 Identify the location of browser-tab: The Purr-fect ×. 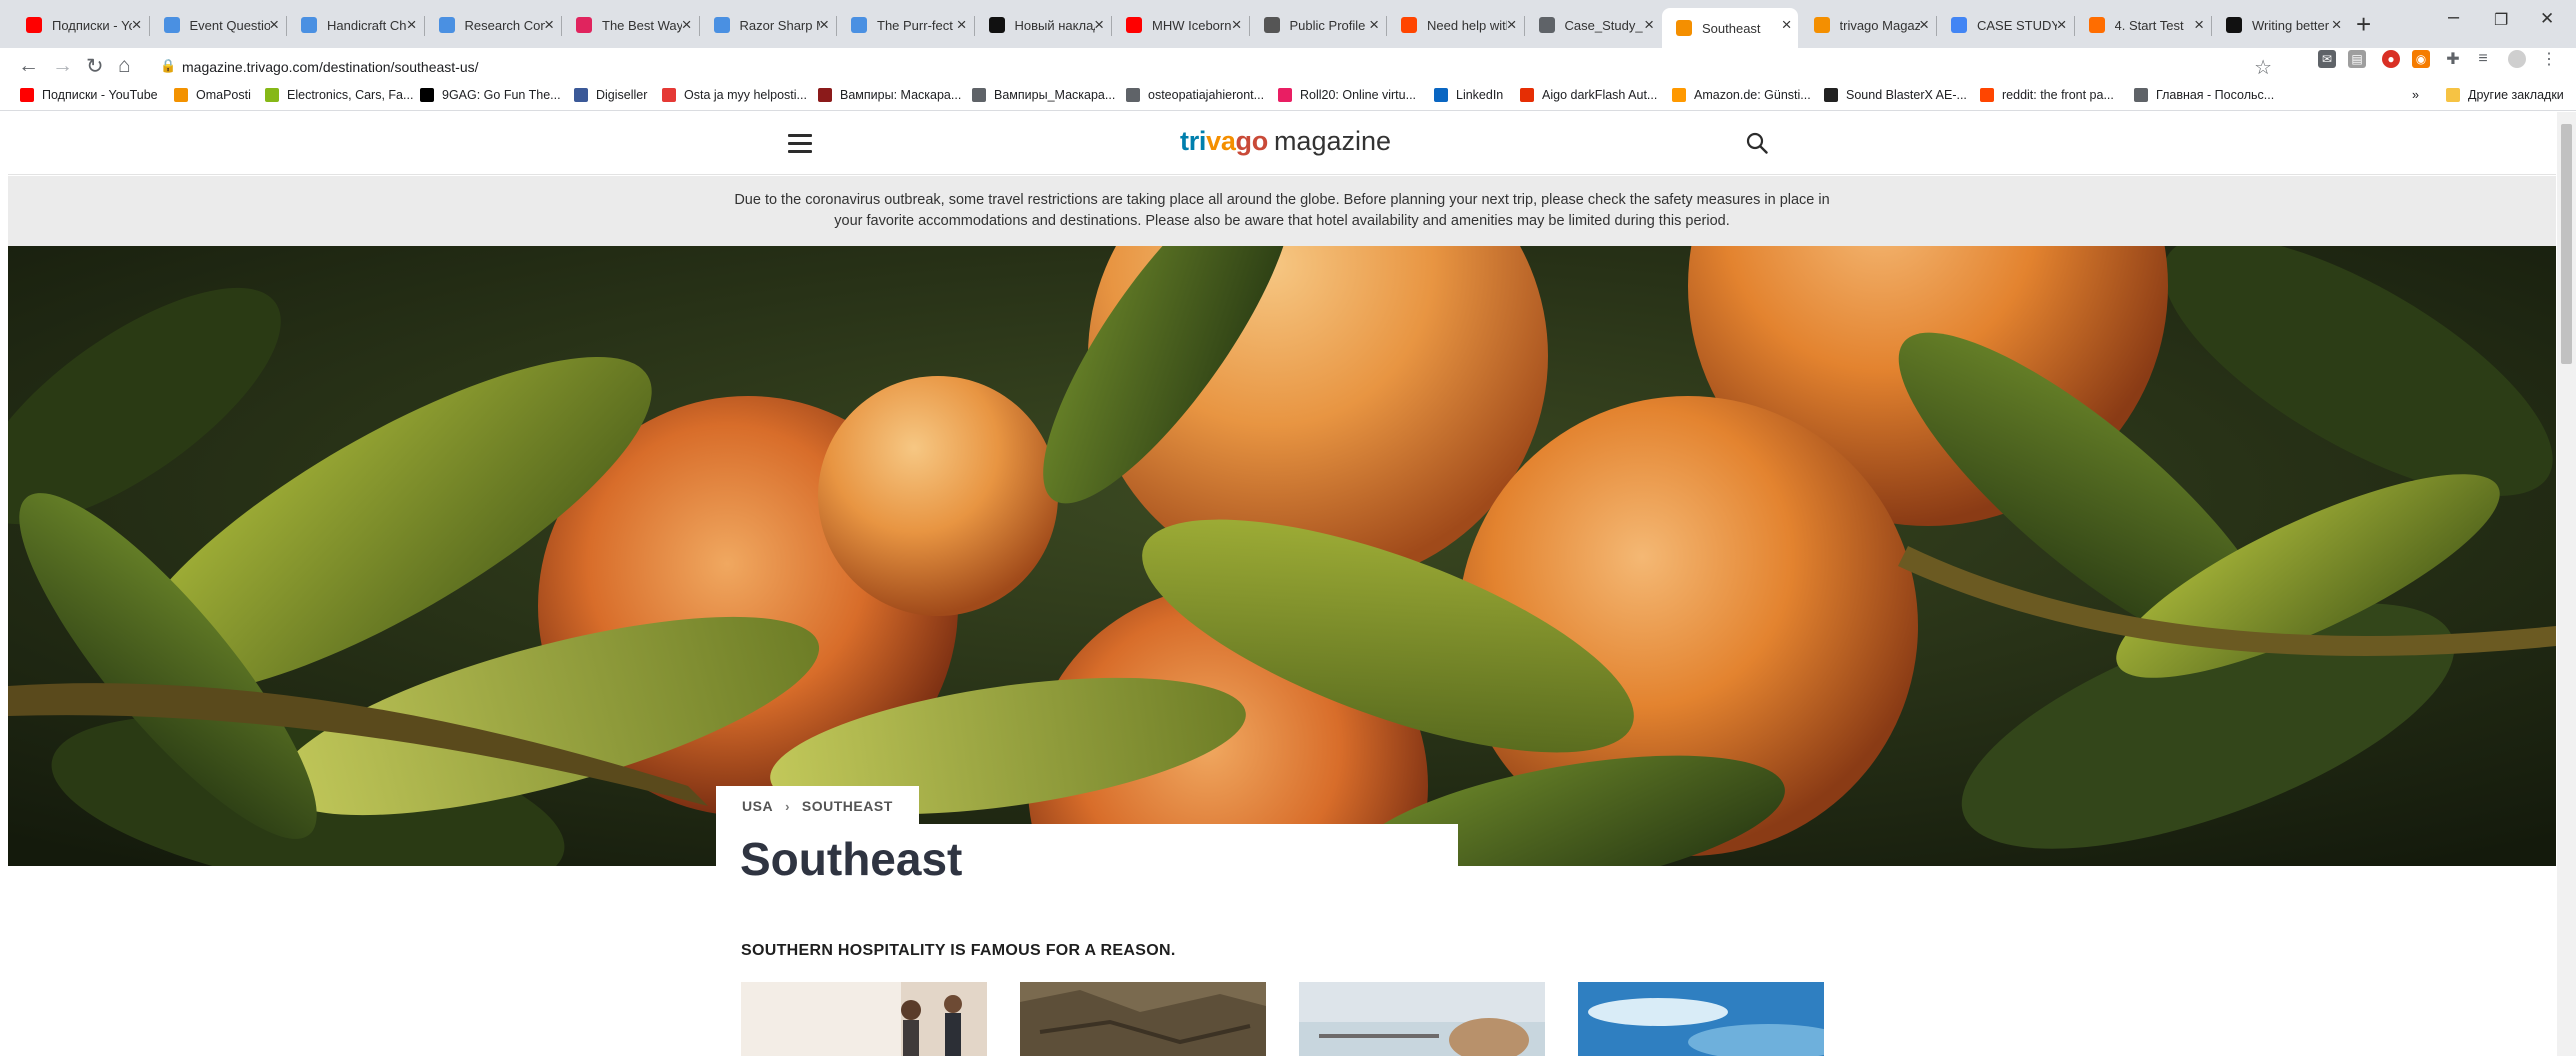
(905, 25).